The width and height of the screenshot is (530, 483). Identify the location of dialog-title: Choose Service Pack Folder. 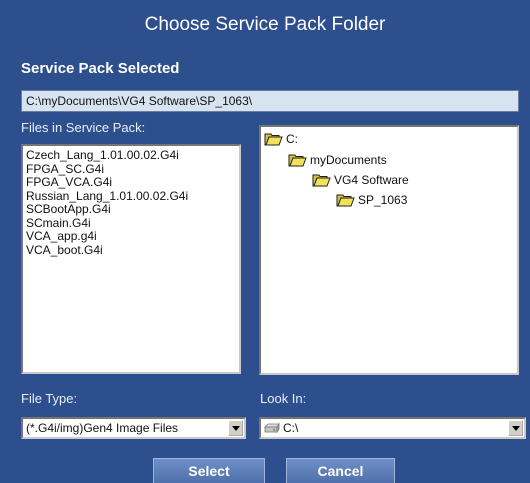
(265, 24).